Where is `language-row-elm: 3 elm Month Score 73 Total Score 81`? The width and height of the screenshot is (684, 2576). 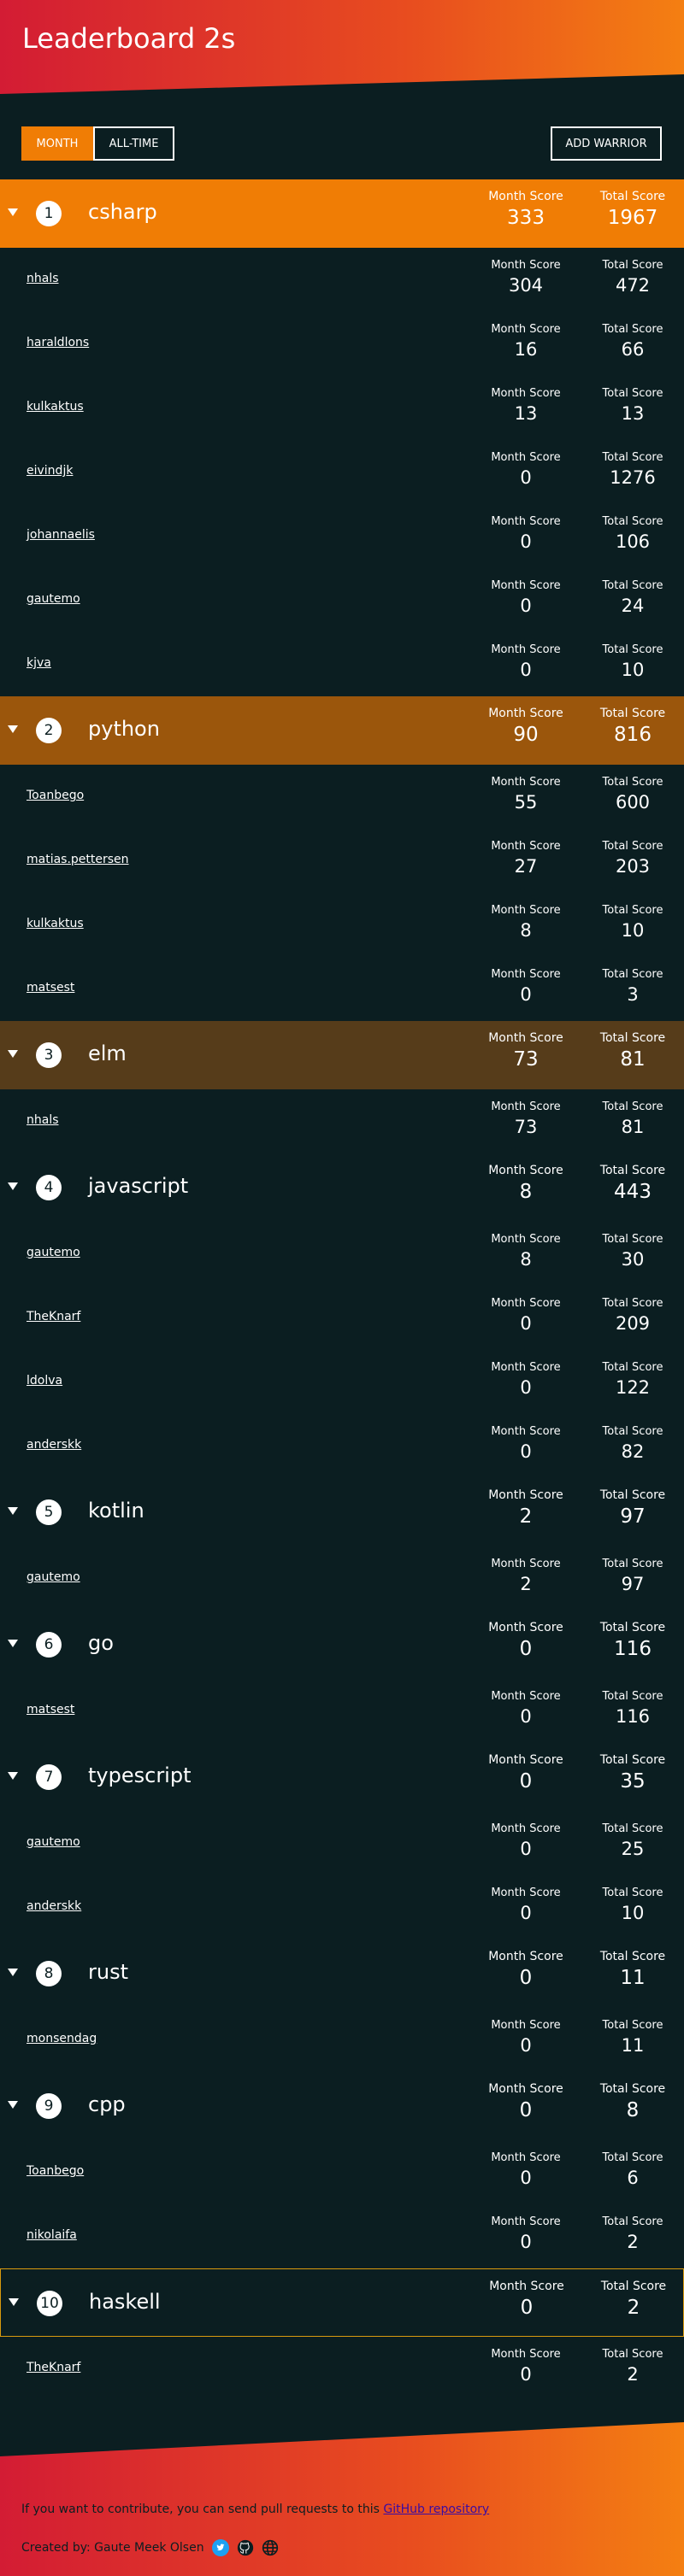 language-row-elm: 3 elm Month Score 73 Total Score 81 is located at coordinates (342, 1055).